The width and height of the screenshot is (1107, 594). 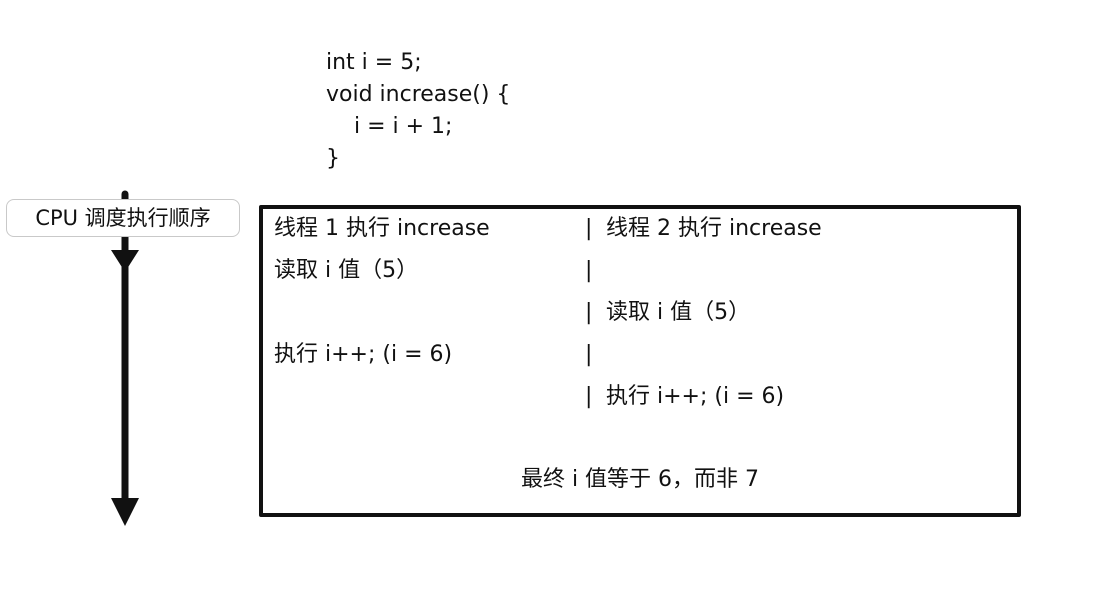 What do you see at coordinates (346, 270) in the screenshot?
I see `thread-1-step: 读取 i 值（5）` at bounding box center [346, 270].